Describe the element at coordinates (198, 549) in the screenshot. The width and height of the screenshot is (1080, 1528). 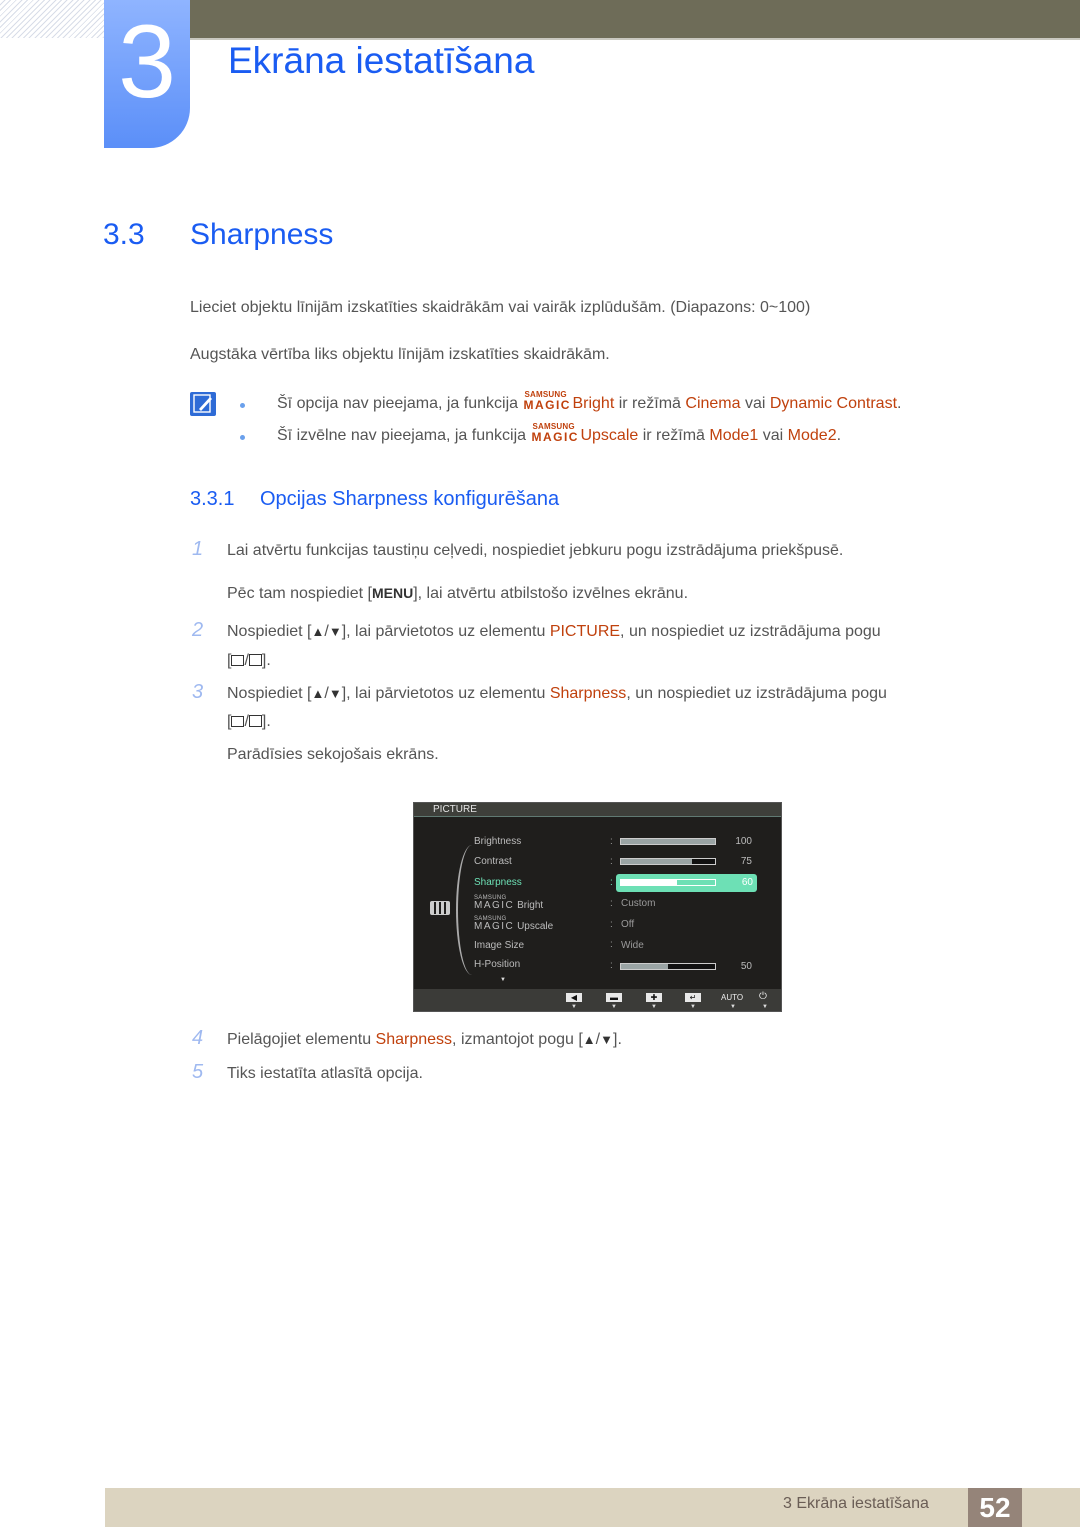
I see `step-number: 1` at that location.